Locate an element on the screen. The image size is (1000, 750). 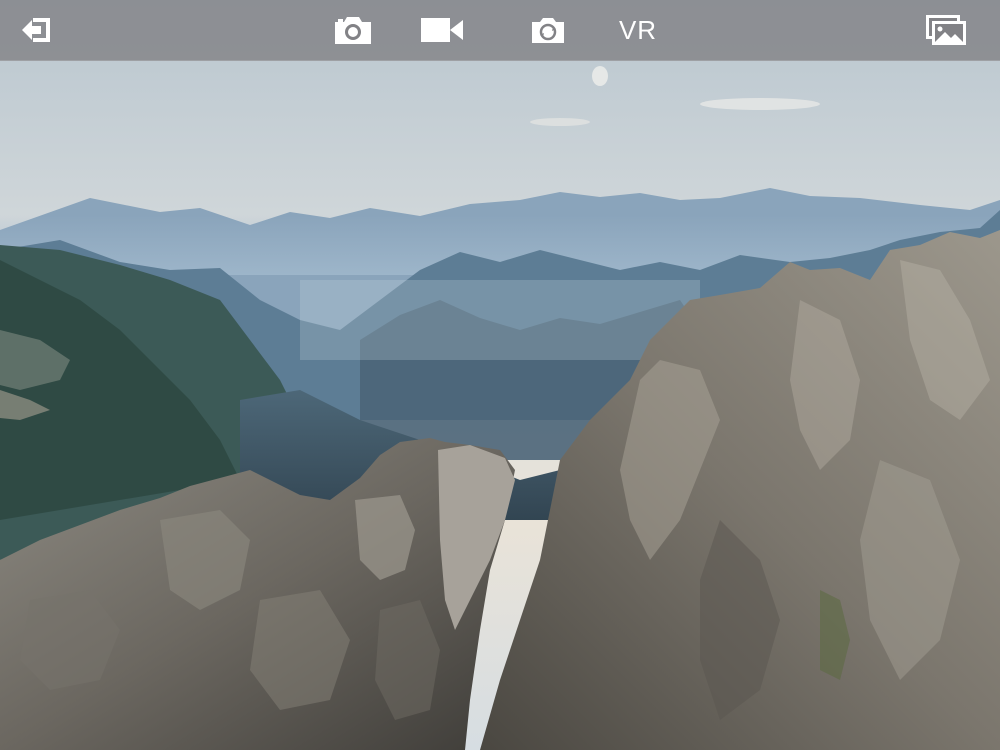
vr-label: VR is located at coordinates (638, 30).